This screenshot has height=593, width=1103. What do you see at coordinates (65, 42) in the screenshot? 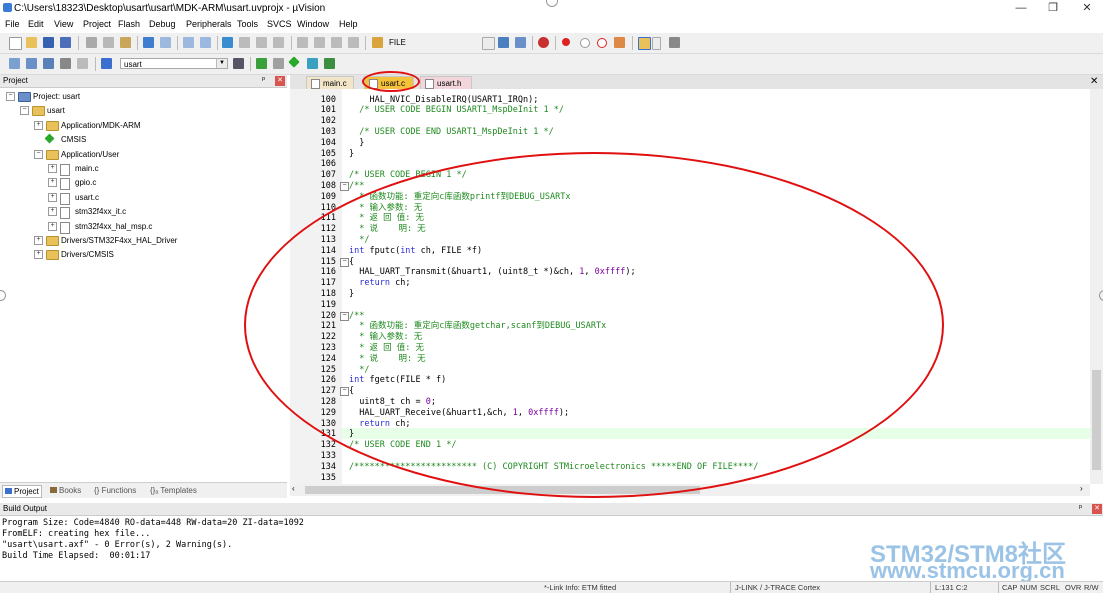
I see `save-all-icon` at bounding box center [65, 42].